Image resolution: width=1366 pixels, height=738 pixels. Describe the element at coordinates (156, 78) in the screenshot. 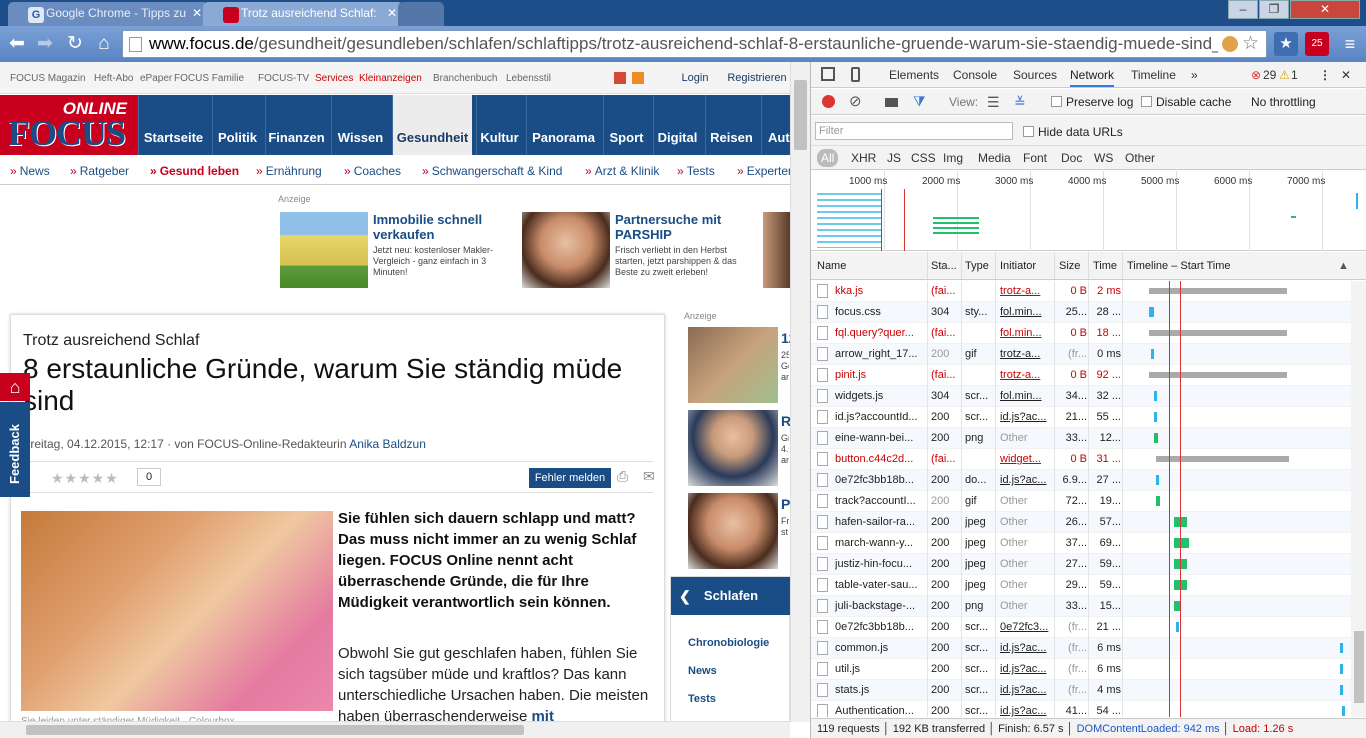

I see `top-link: ePaper` at that location.